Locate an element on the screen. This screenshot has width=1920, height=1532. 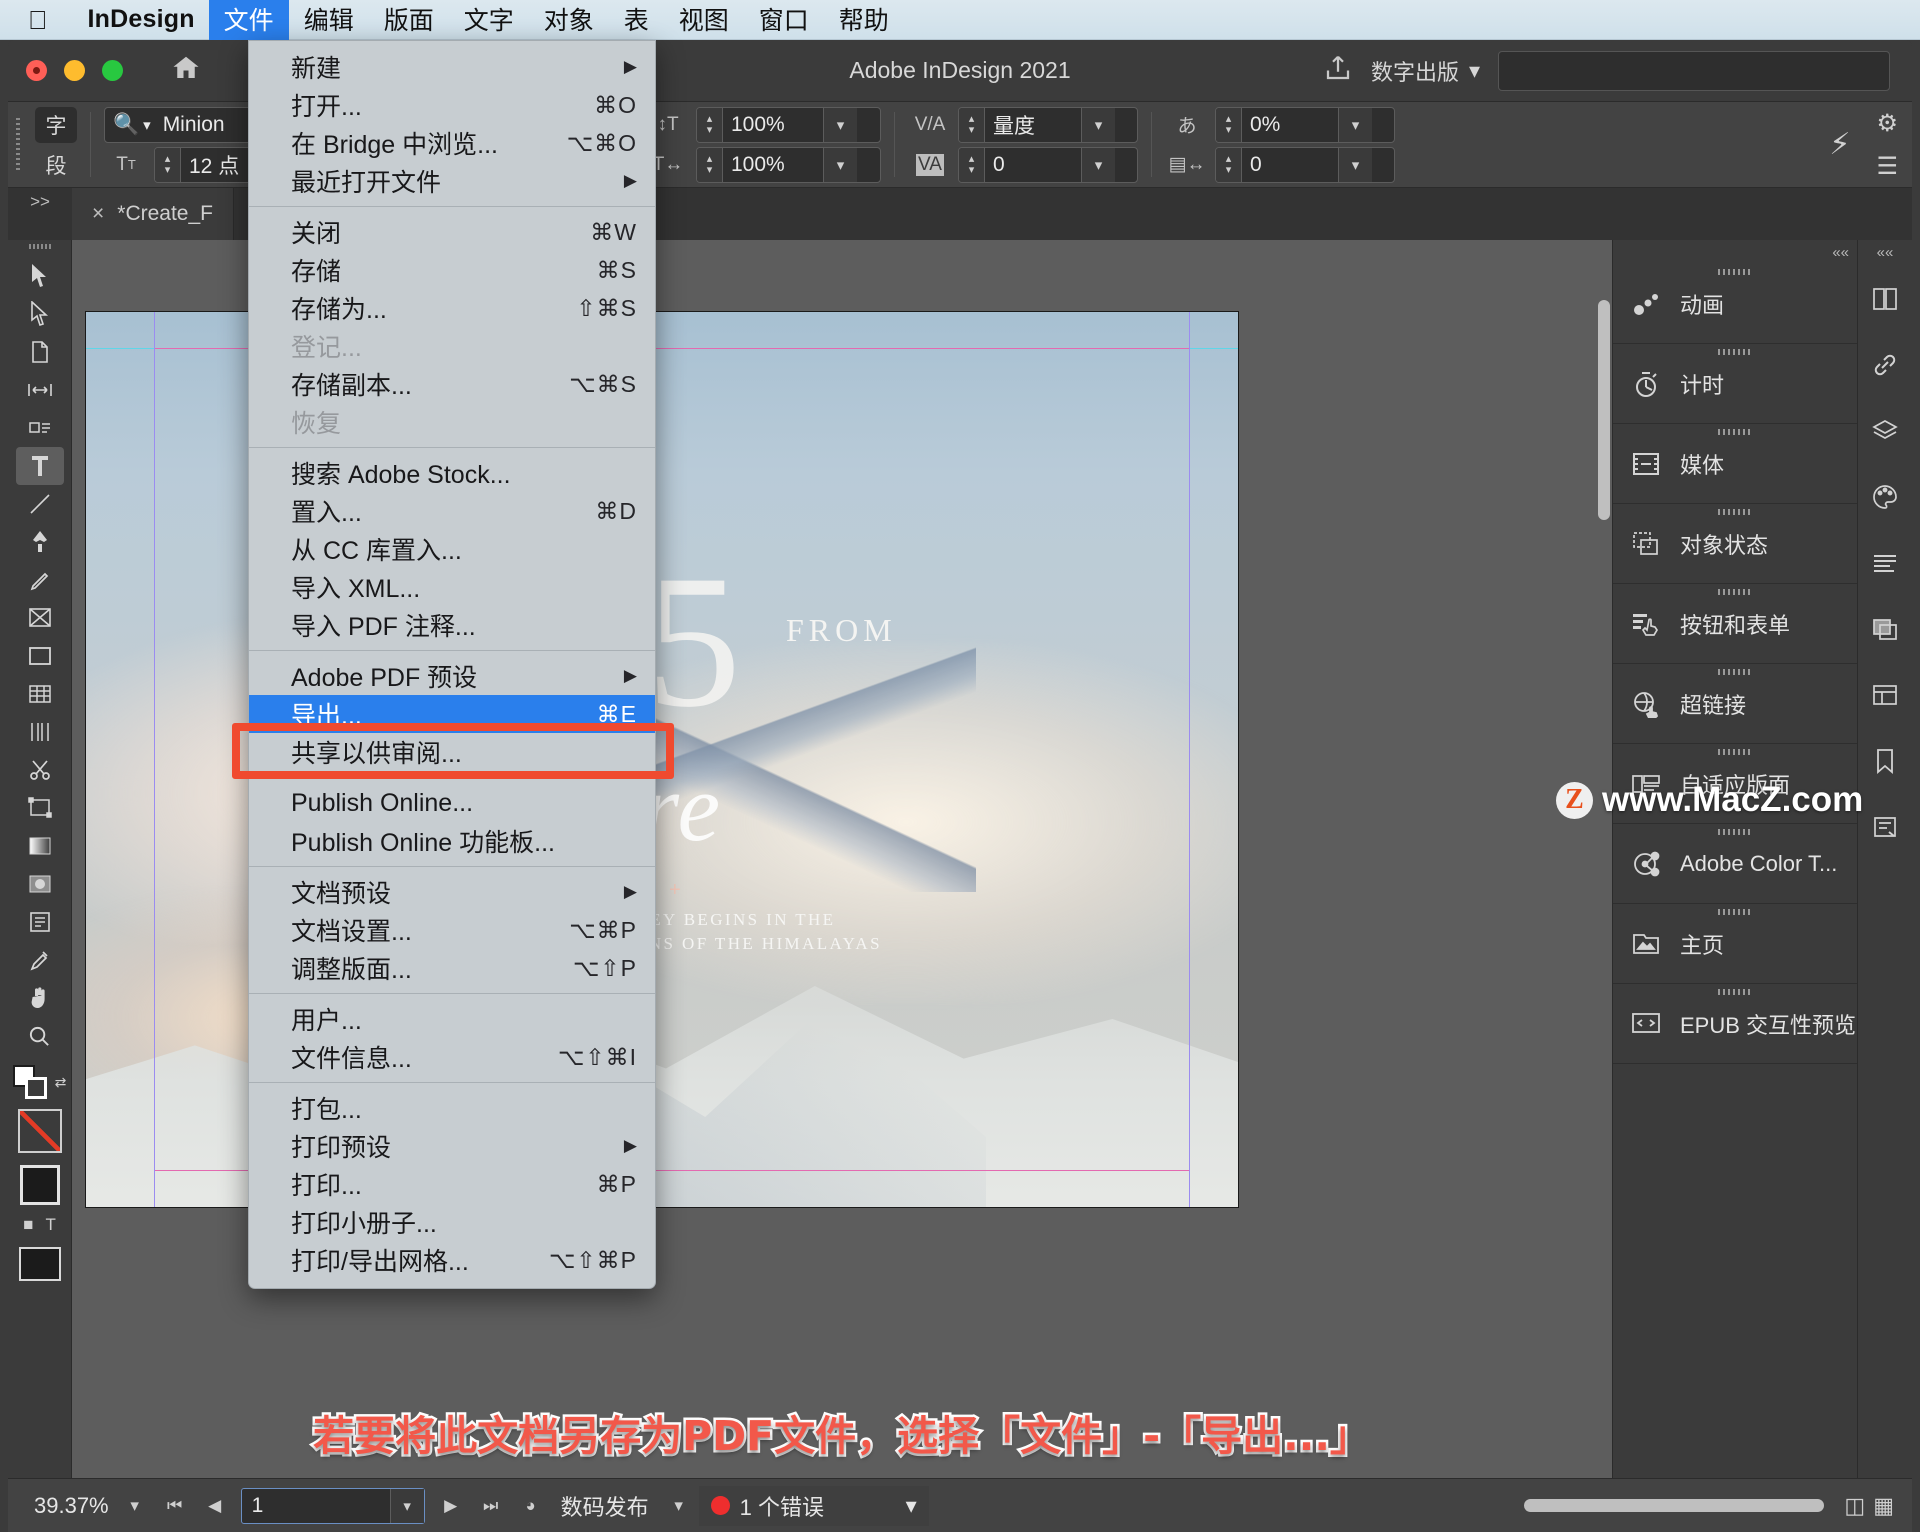
font-size-stepper: ▴ ▾ is located at coordinates (168, 164).